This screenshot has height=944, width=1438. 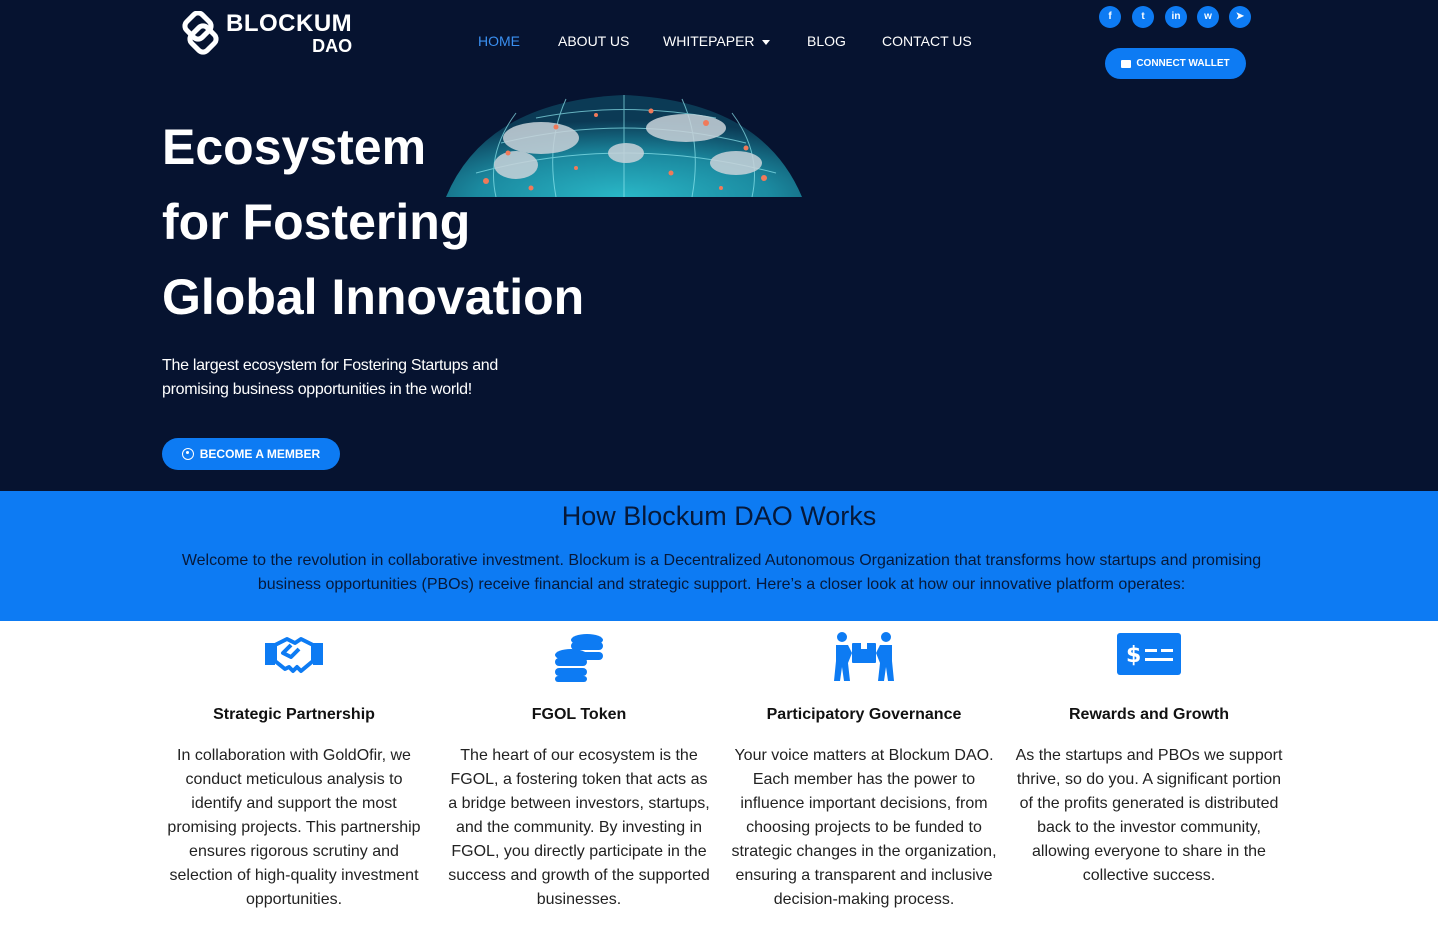 I want to click on chevron-down-icon, so click(x=765, y=42).